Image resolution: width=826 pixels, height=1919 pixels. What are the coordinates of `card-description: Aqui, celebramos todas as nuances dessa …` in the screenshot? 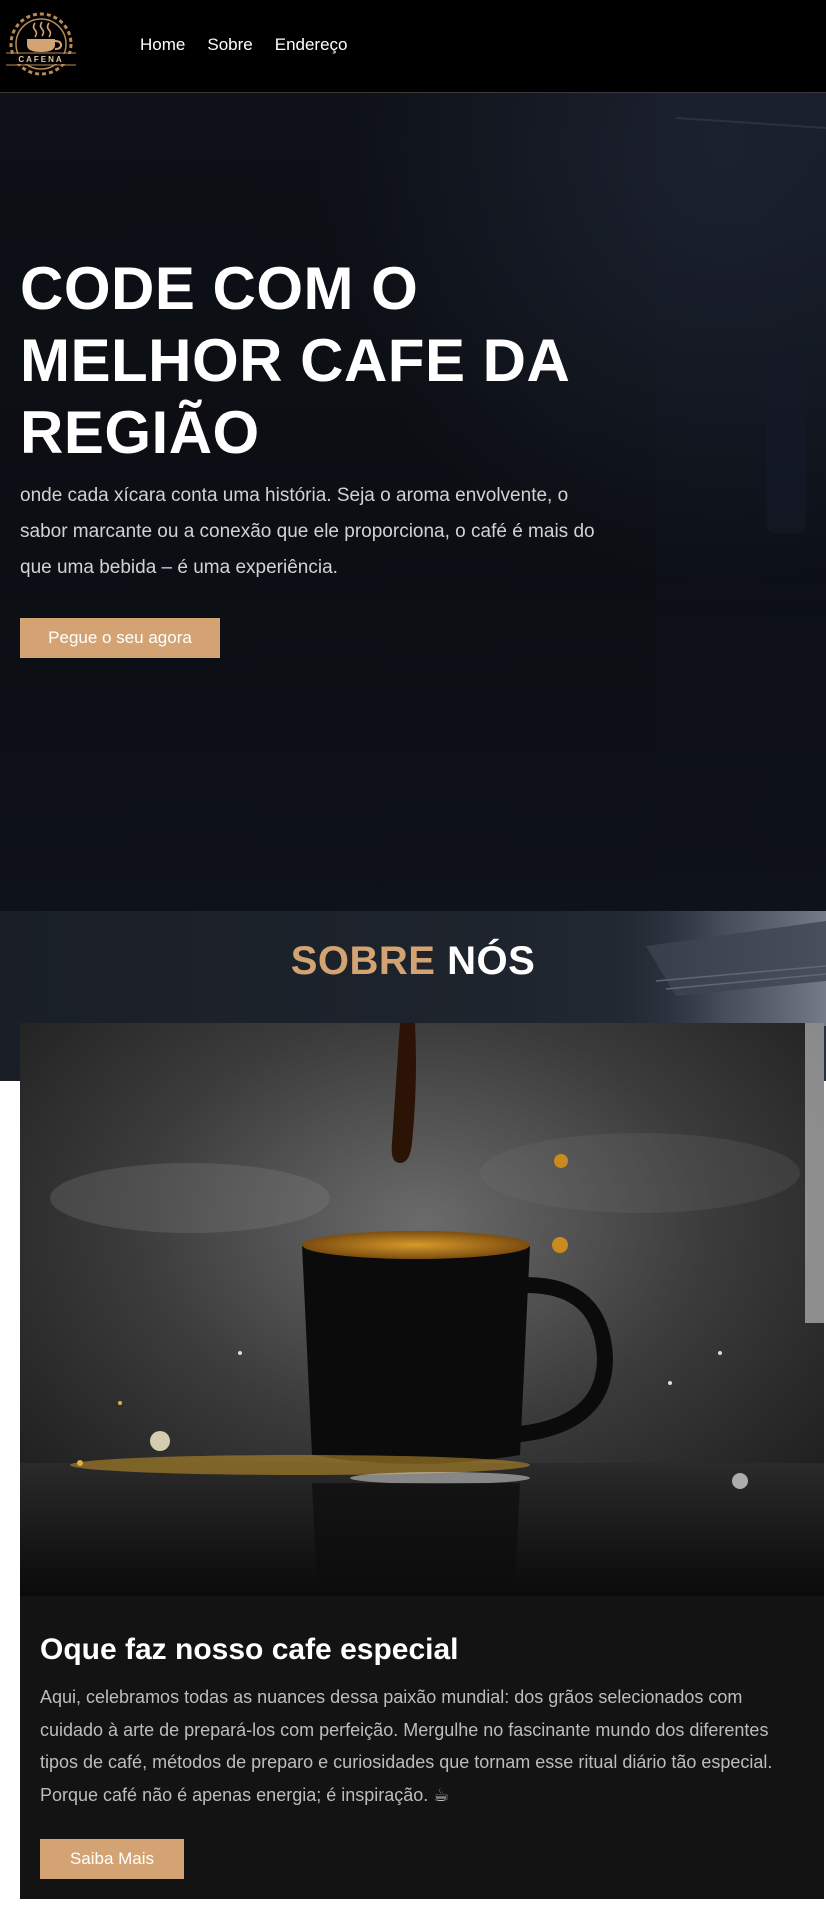 It's located at (406, 1746).